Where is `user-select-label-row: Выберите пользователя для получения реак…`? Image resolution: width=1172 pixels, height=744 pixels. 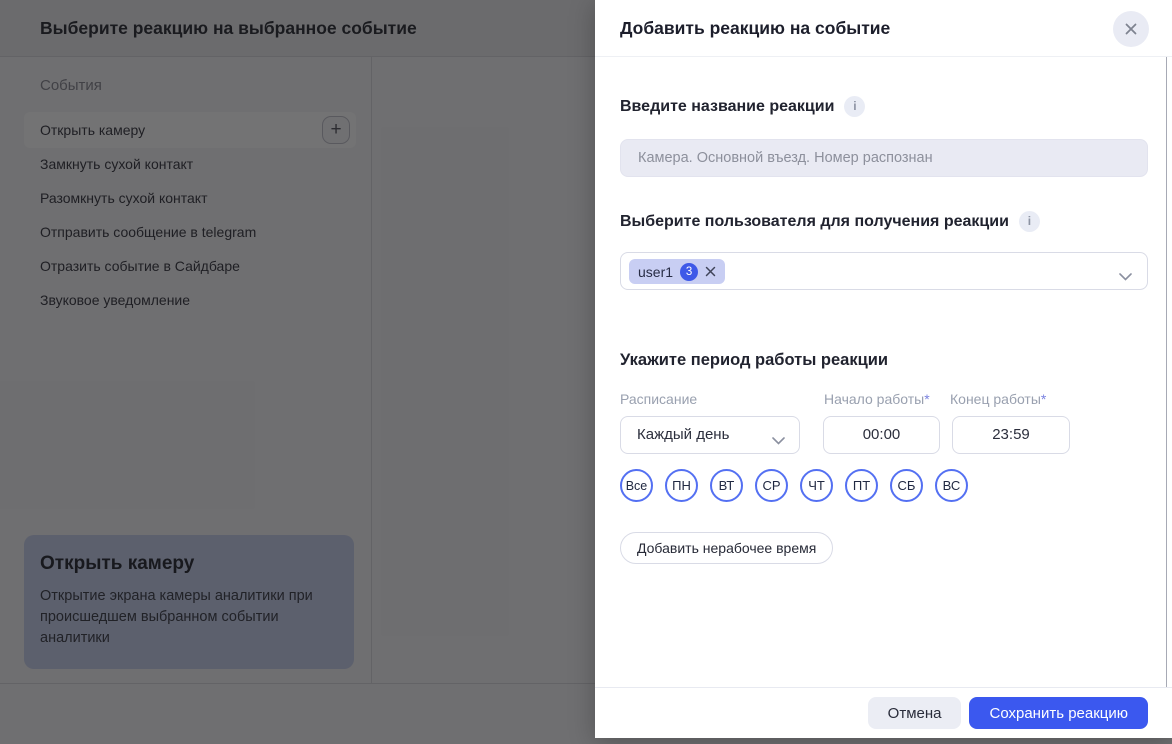 user-select-label-row: Выберите пользователя для получения реак… is located at coordinates (830, 221).